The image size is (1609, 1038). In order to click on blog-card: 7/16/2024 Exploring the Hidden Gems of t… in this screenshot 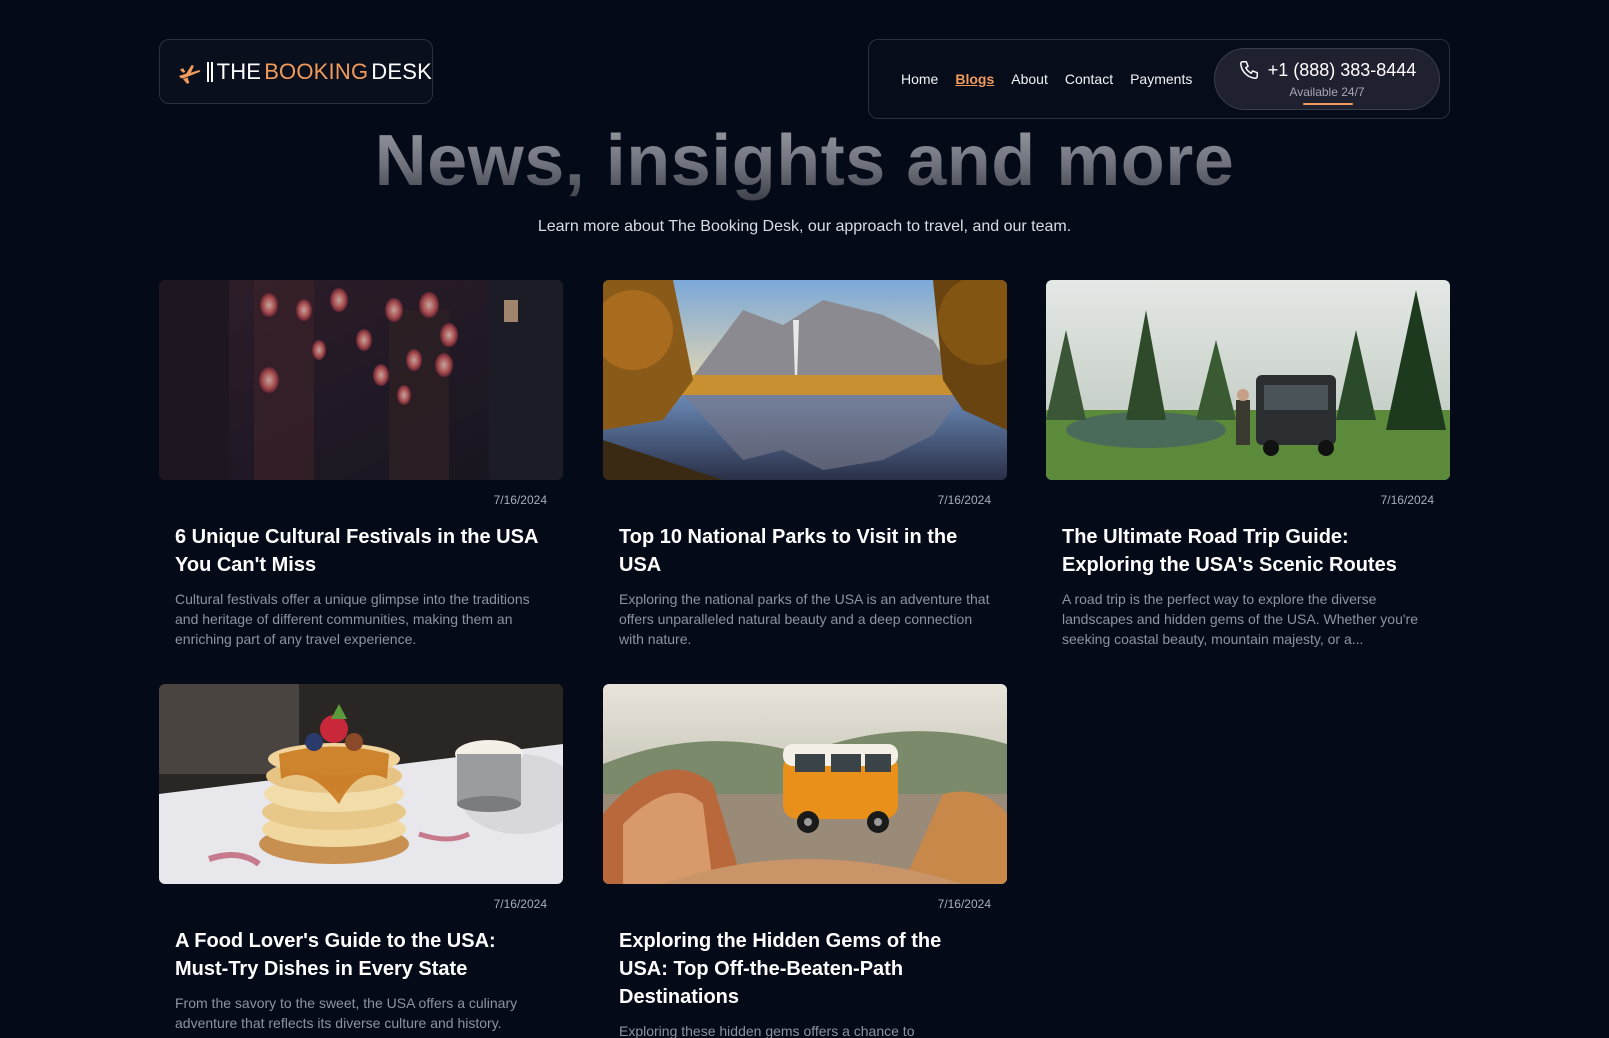, I will do `click(805, 861)`.